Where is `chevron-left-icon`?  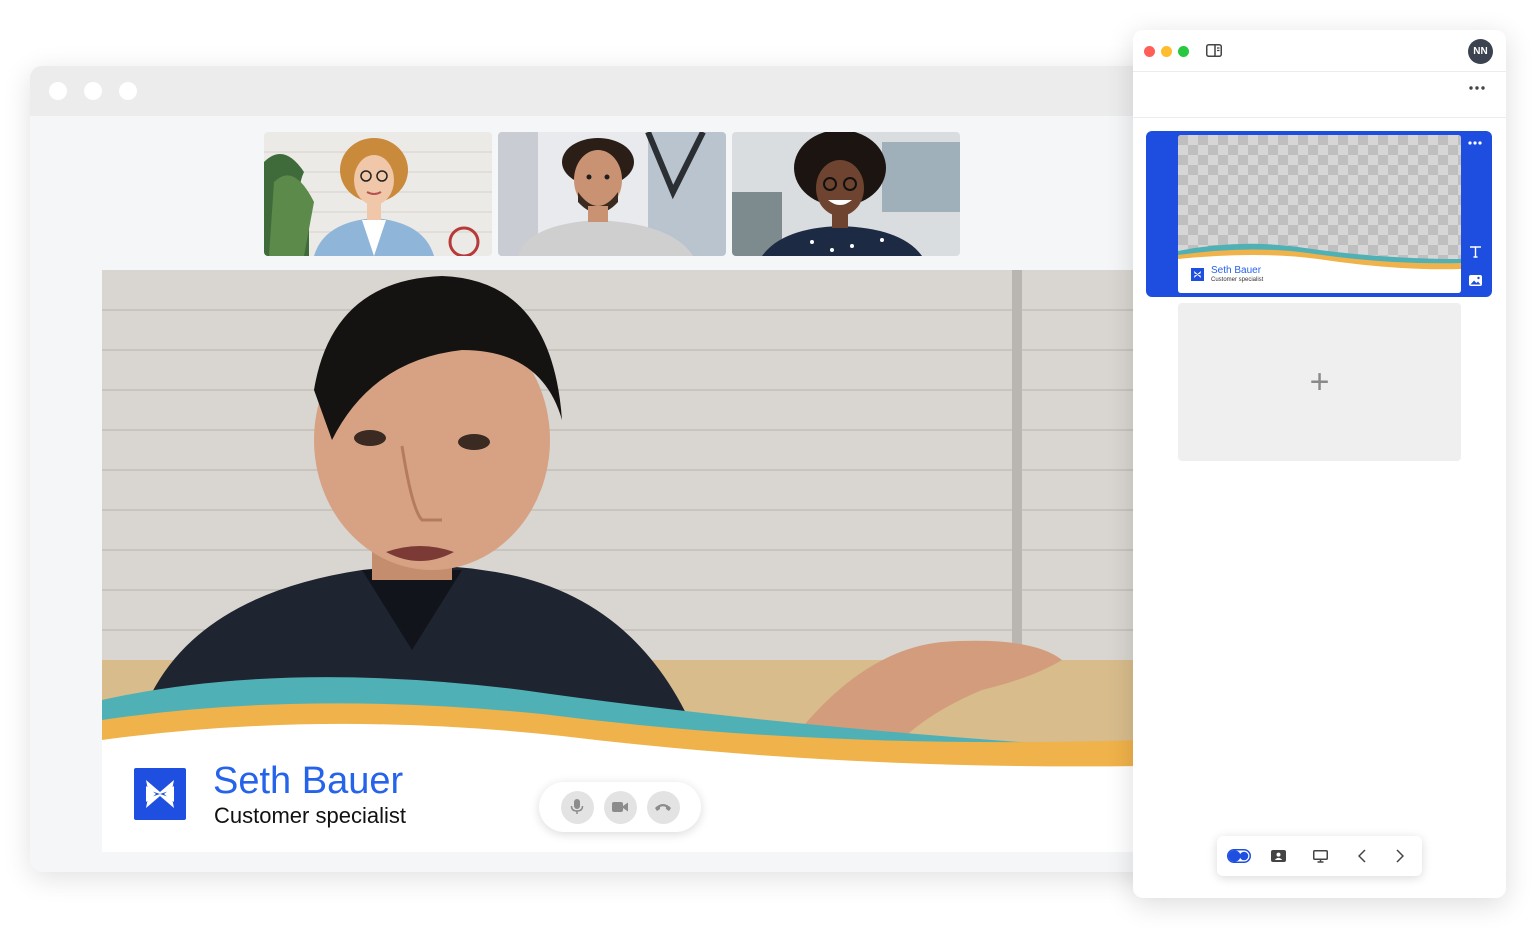
chevron-left-icon is located at coordinates (1362, 856).